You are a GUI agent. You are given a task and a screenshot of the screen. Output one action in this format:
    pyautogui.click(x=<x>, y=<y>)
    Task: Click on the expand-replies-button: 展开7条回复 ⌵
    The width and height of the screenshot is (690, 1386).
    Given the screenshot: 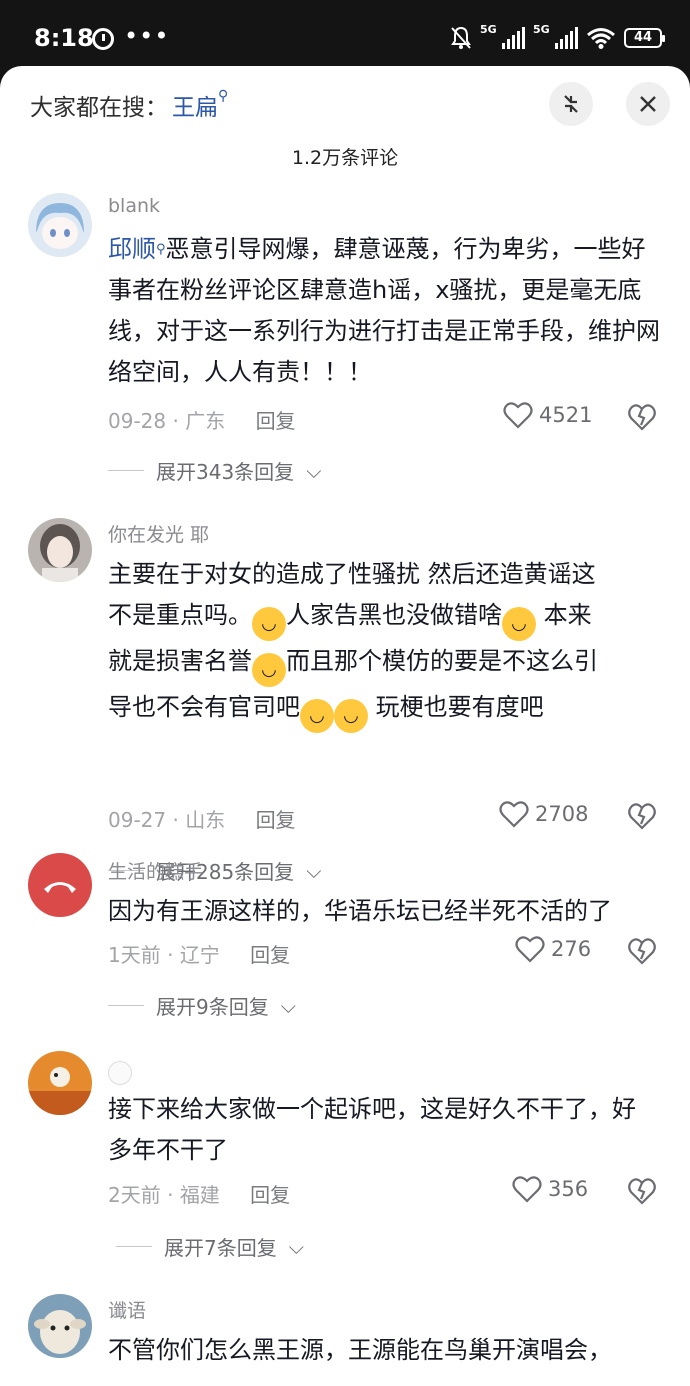 What is the action you would take?
    pyautogui.click(x=210, y=1246)
    